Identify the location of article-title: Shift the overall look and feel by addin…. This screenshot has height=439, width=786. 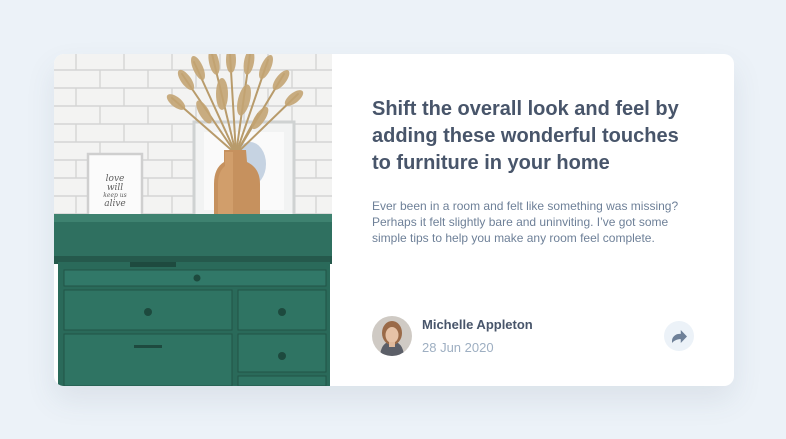
(537, 136).